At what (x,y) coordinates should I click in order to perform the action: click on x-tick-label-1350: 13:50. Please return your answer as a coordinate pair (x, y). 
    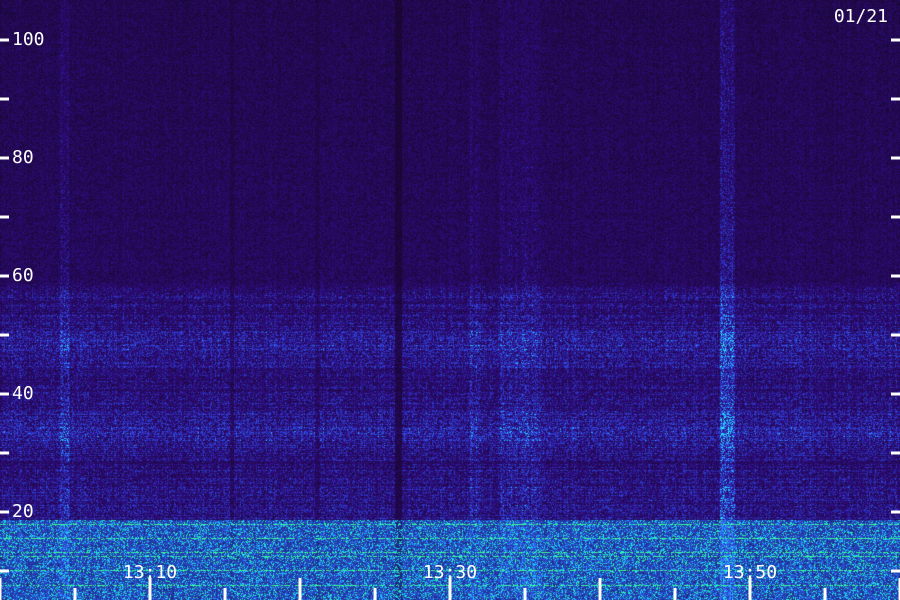
    Looking at the image, I should click on (750, 572).